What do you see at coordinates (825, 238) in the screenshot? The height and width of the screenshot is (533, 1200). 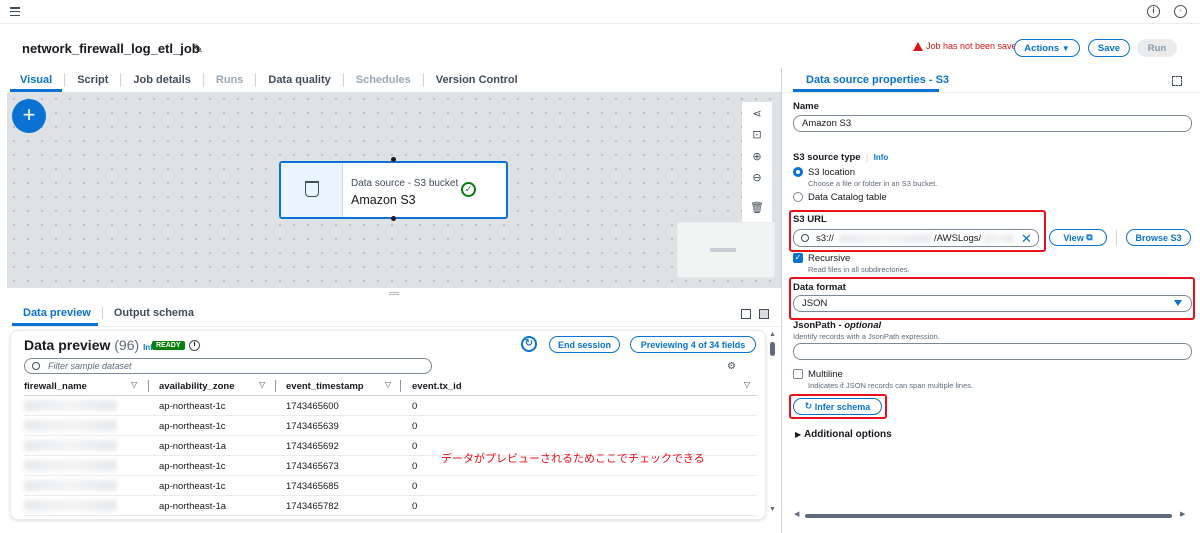 I see `s3-url-prefix: s3://` at bounding box center [825, 238].